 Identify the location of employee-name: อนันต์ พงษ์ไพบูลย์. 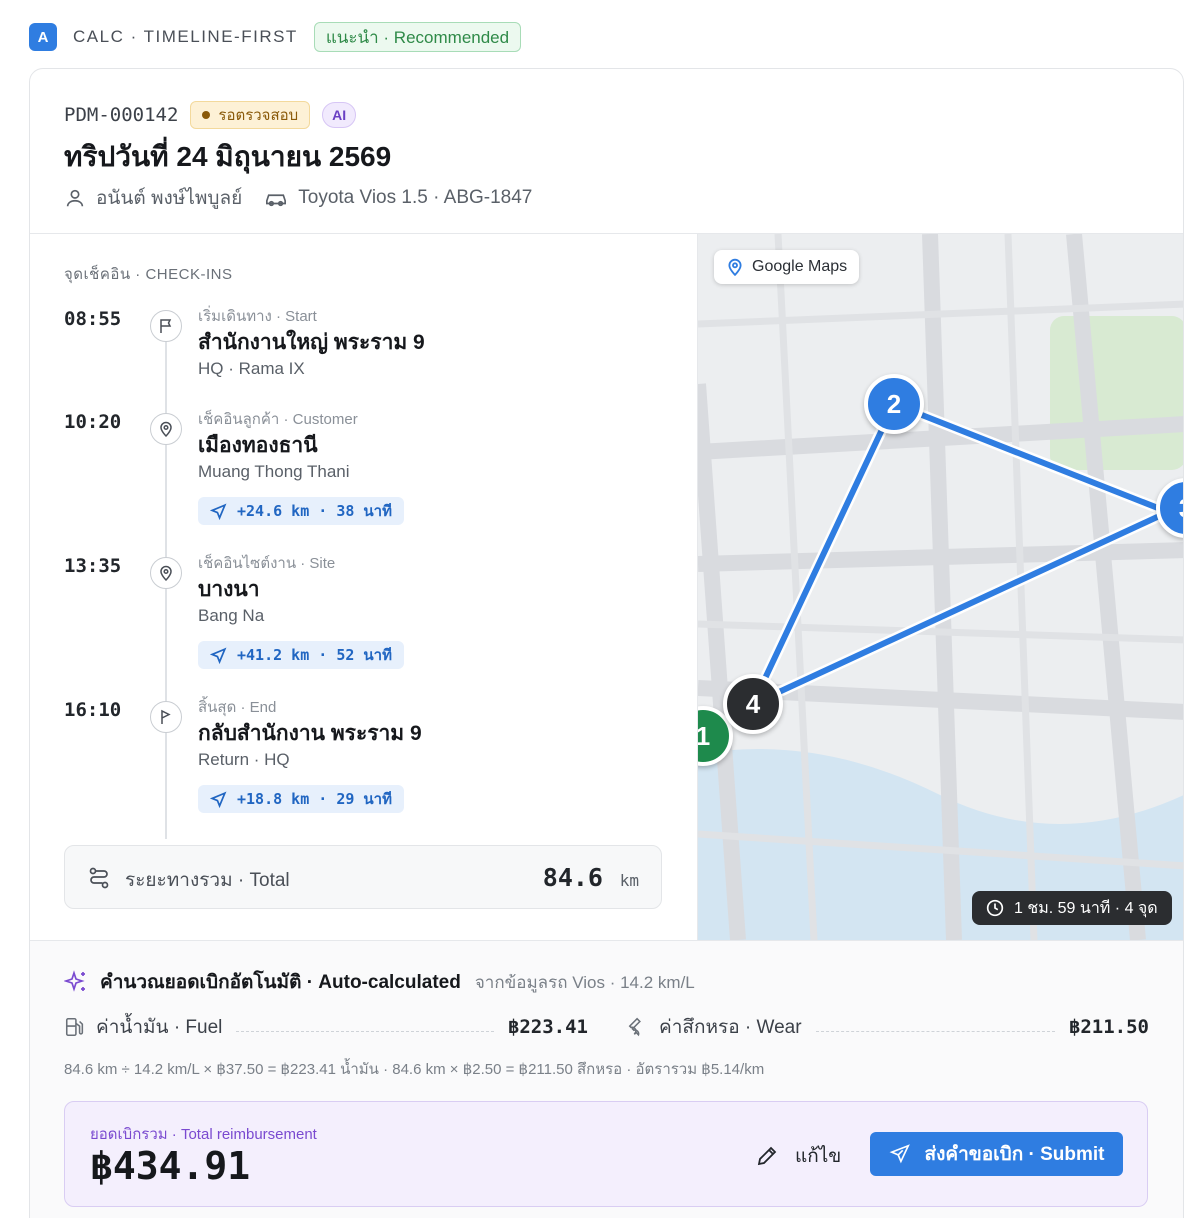
(169, 198).